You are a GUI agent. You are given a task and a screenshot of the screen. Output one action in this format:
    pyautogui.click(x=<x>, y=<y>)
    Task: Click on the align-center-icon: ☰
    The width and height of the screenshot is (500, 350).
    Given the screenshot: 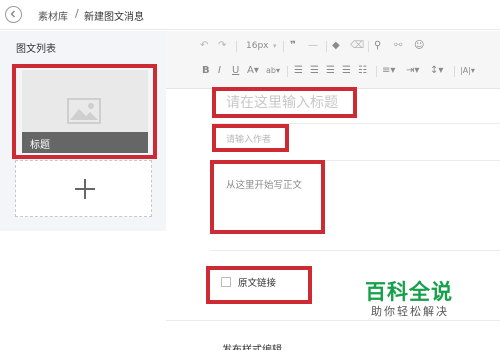 What is the action you would take?
    pyautogui.click(x=314, y=71)
    